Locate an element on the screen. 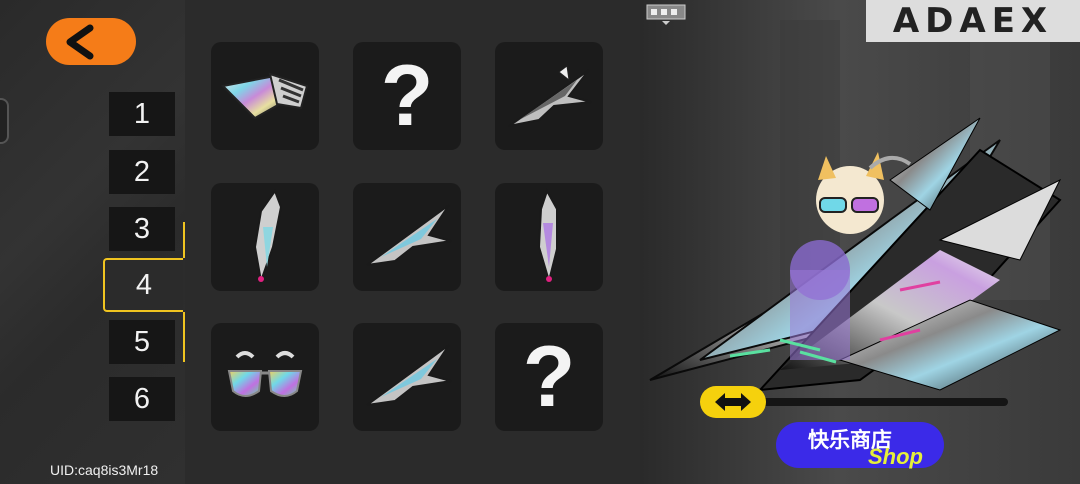 Image resolution: width=1080 pixels, height=484 pixels. double-arrow-icon is located at coordinates (733, 402).